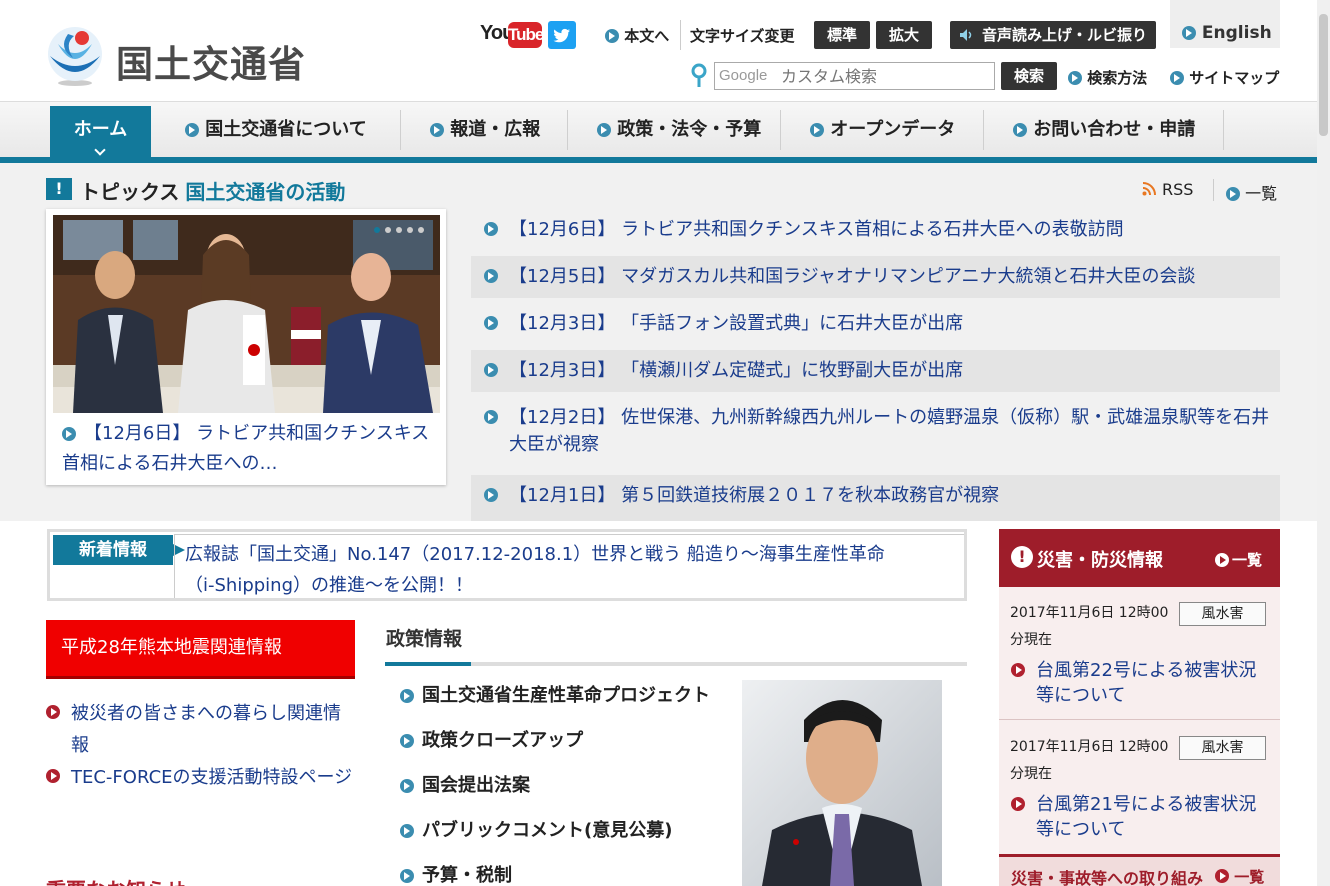 This screenshot has height=886, width=1330. I want to click on disaster-link: 台風第21号による被害状況等について, so click(1140, 817).